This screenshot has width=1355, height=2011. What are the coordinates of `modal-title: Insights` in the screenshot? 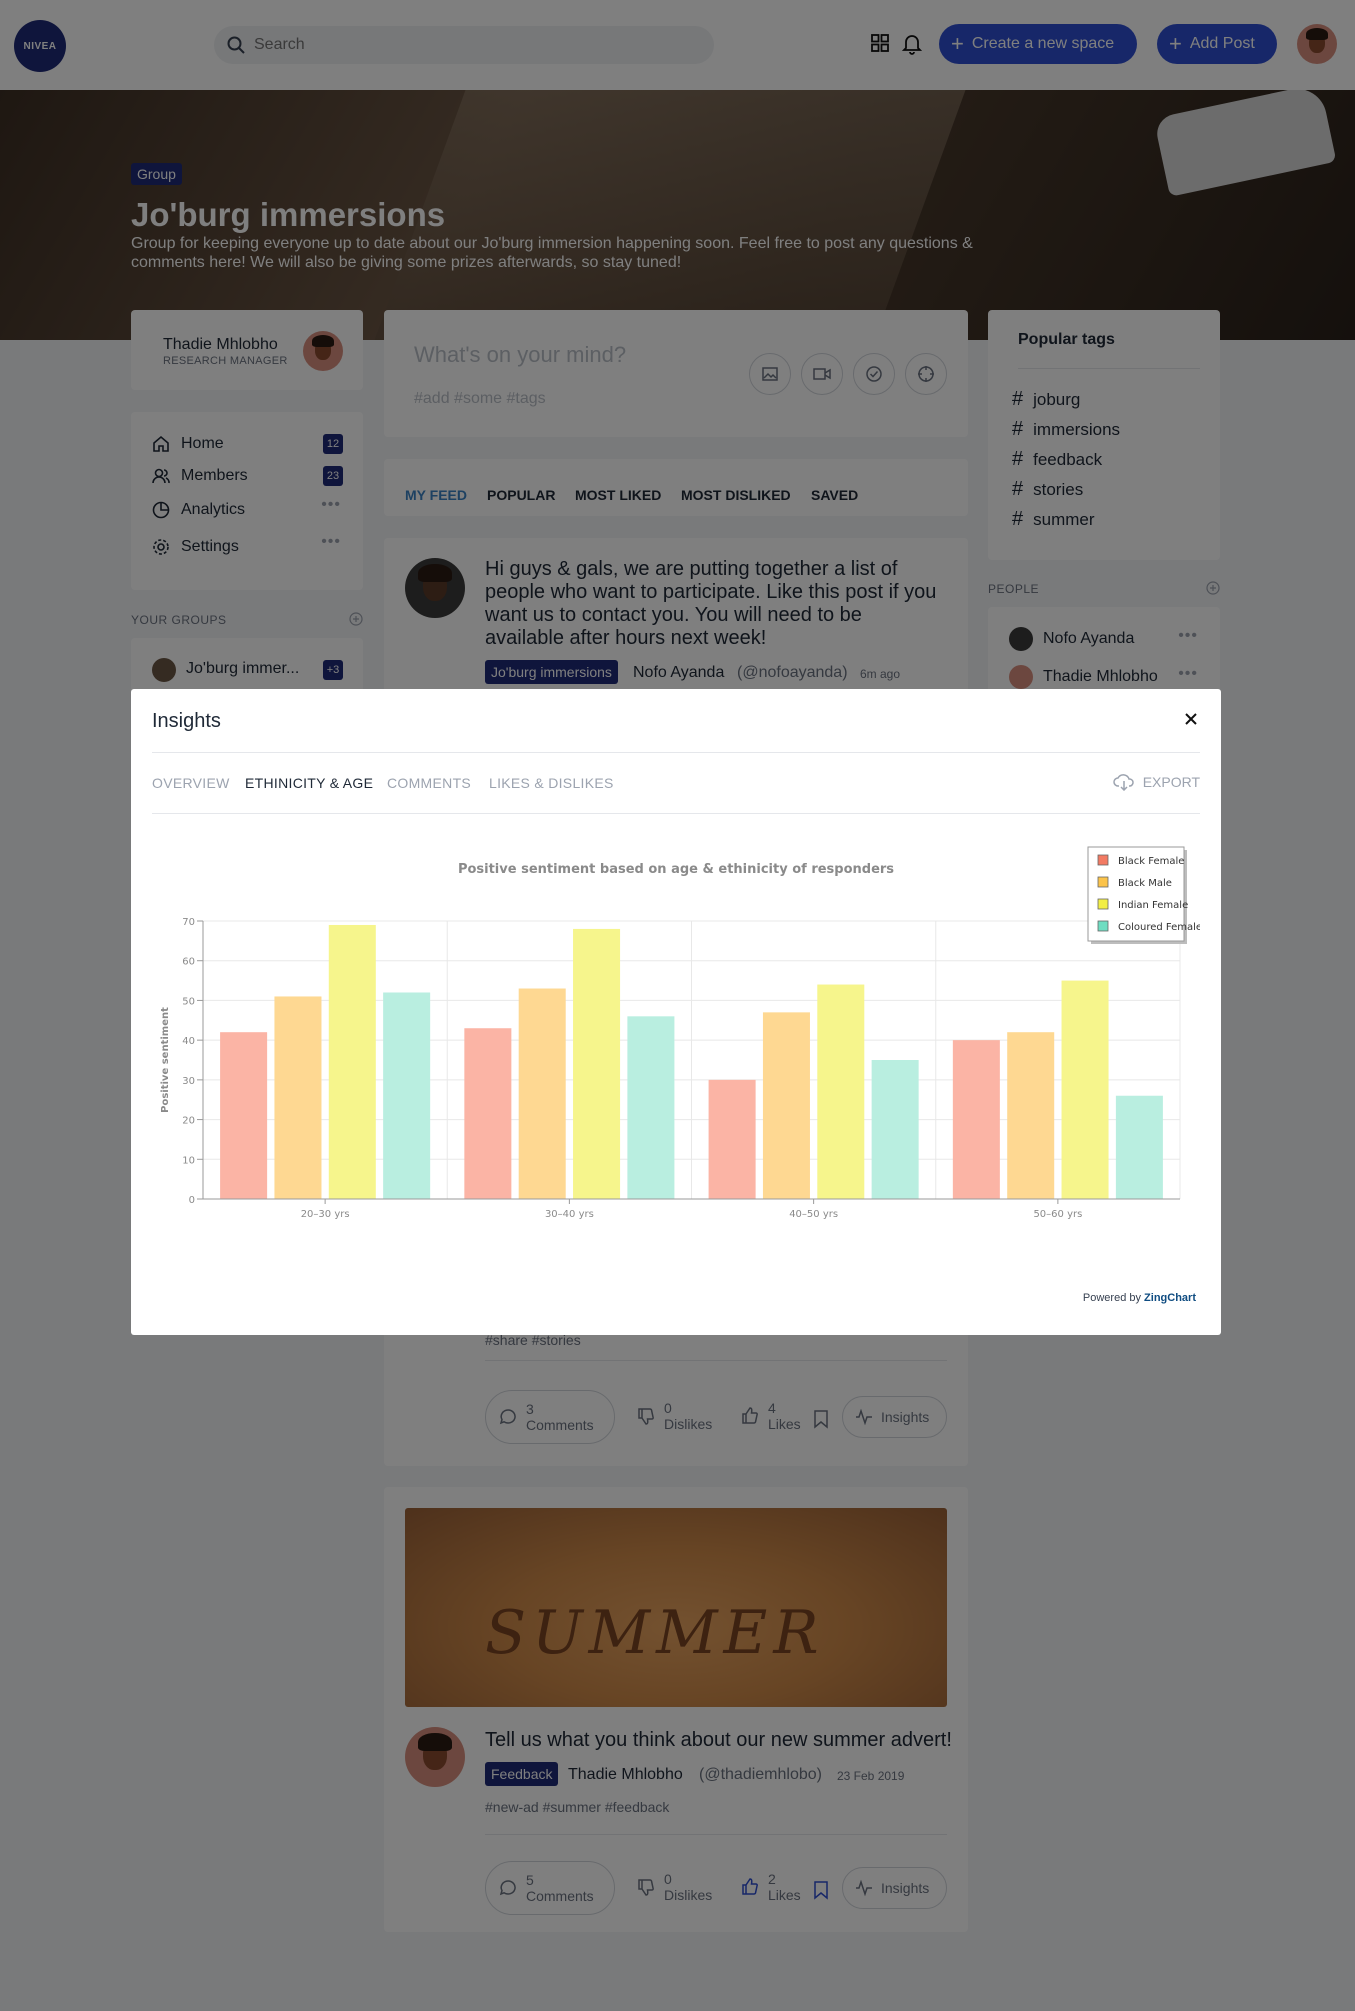 It's located at (186, 721).